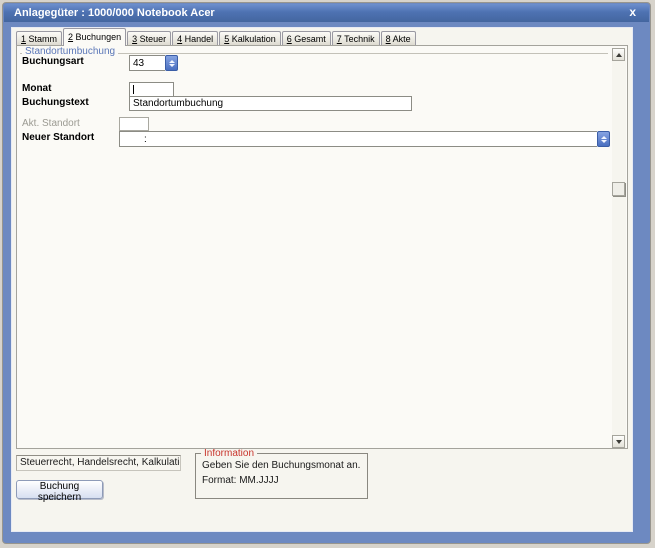 This screenshot has width=655, height=548. What do you see at coordinates (250, 38) in the screenshot?
I see `tab-kalkulation: 5 Kalkulation` at bounding box center [250, 38].